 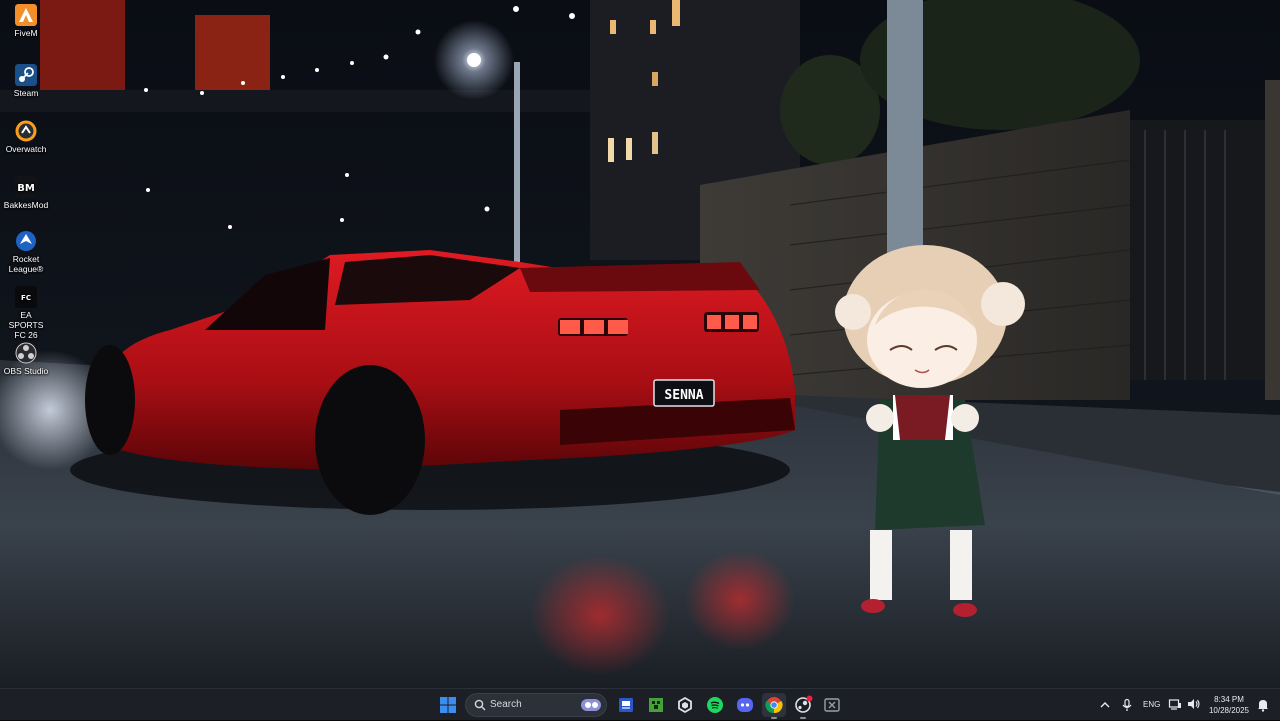 I want to click on folder-icon, so click(x=626, y=705).